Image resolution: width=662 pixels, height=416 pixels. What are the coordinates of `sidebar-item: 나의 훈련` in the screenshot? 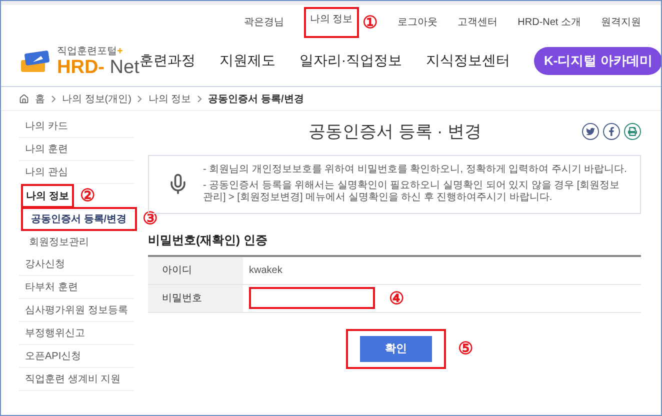 It's located at (76, 149).